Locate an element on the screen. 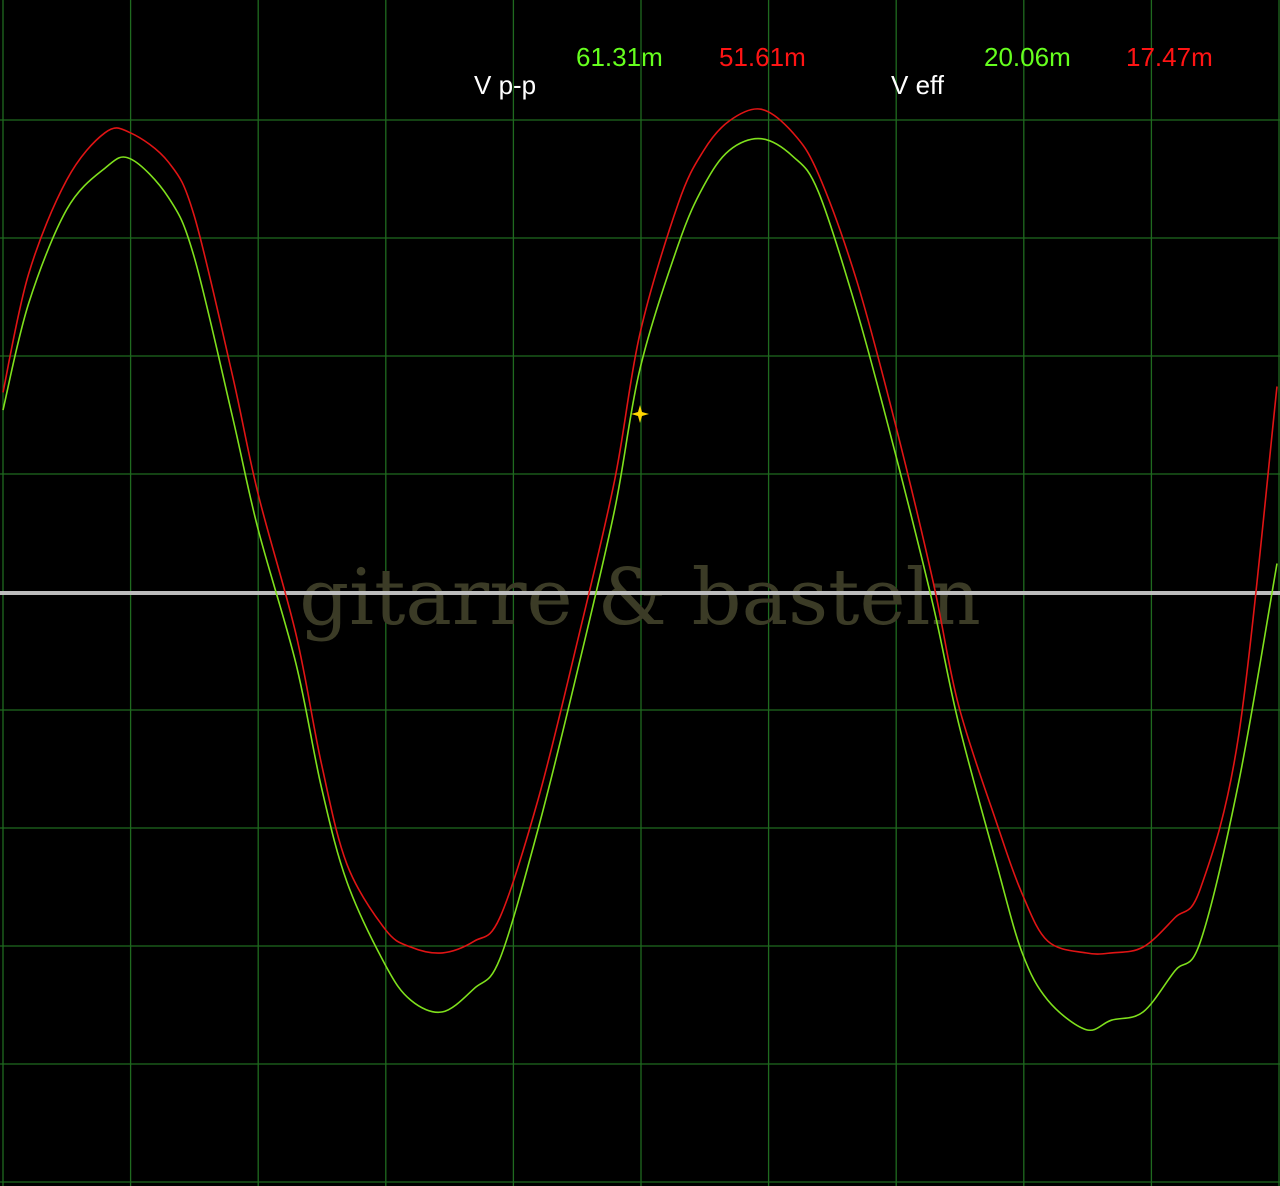 The height and width of the screenshot is (1186, 1280). vpp-ch1-value: 61.31m is located at coordinates (619, 57).